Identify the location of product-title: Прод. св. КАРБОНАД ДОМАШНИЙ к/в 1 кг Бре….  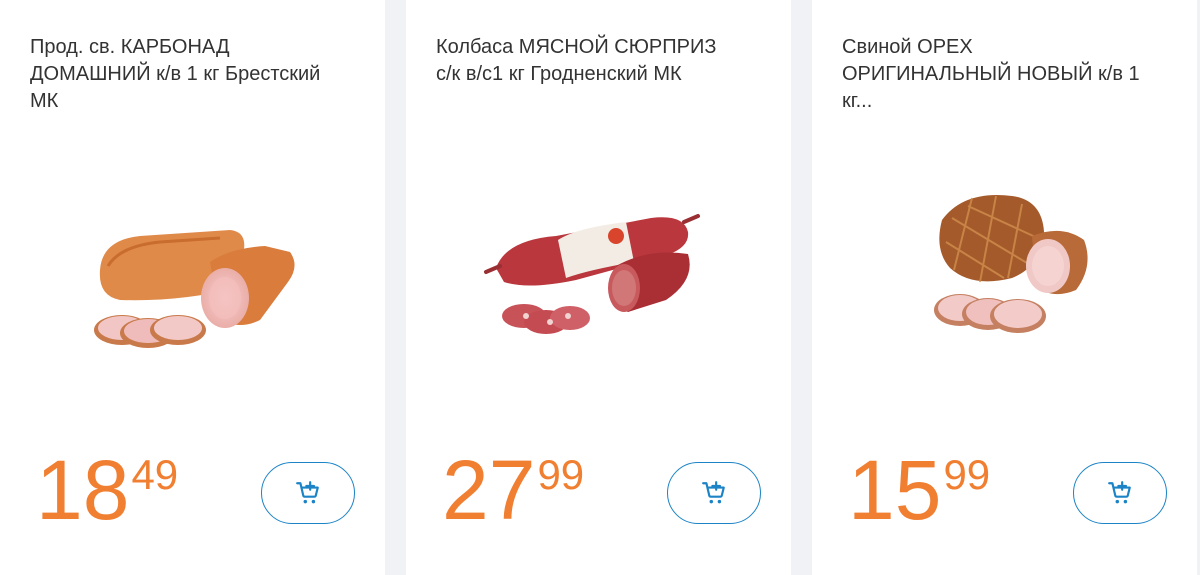
(180, 74).